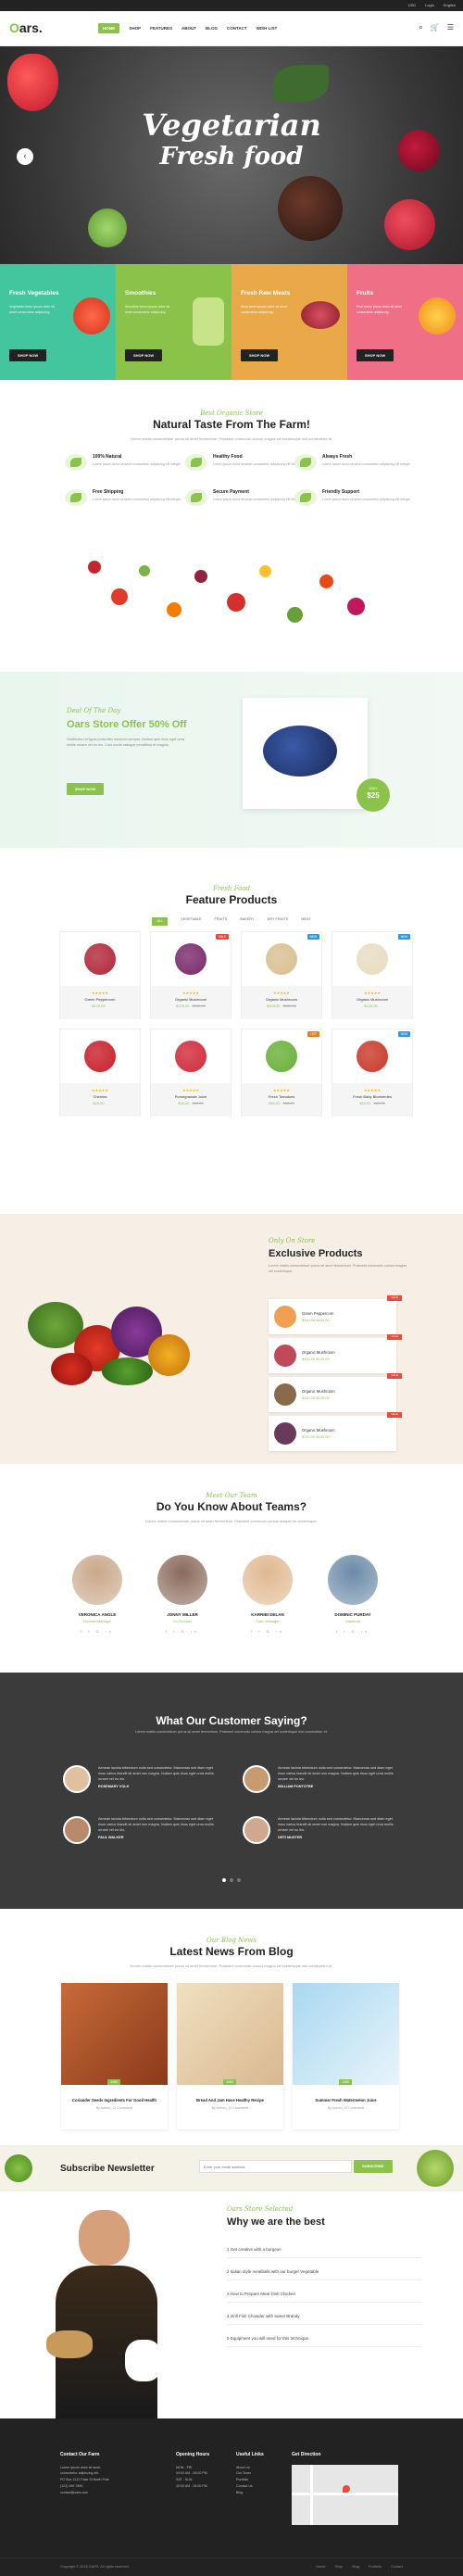 This screenshot has height=2576, width=463. I want to click on product-card: NEW ★★★★★ Organic Mushroom $105.00 $189.00, so click(281, 975).